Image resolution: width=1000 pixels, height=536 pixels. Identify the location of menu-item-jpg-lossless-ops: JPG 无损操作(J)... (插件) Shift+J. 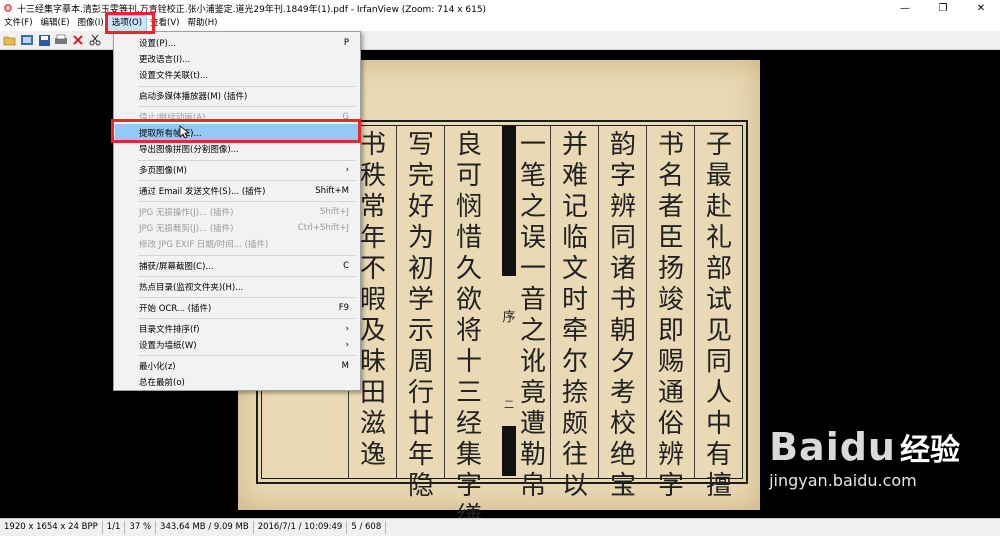
(237, 211).